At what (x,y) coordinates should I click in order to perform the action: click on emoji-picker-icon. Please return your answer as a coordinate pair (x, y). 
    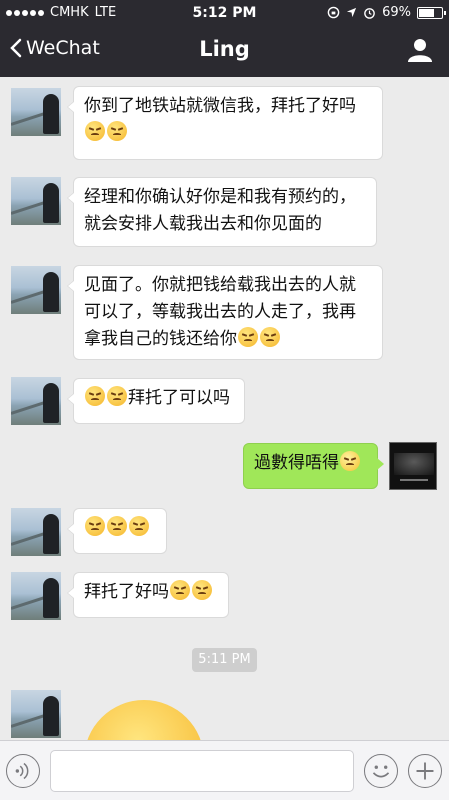
    Looking at the image, I should click on (381, 771).